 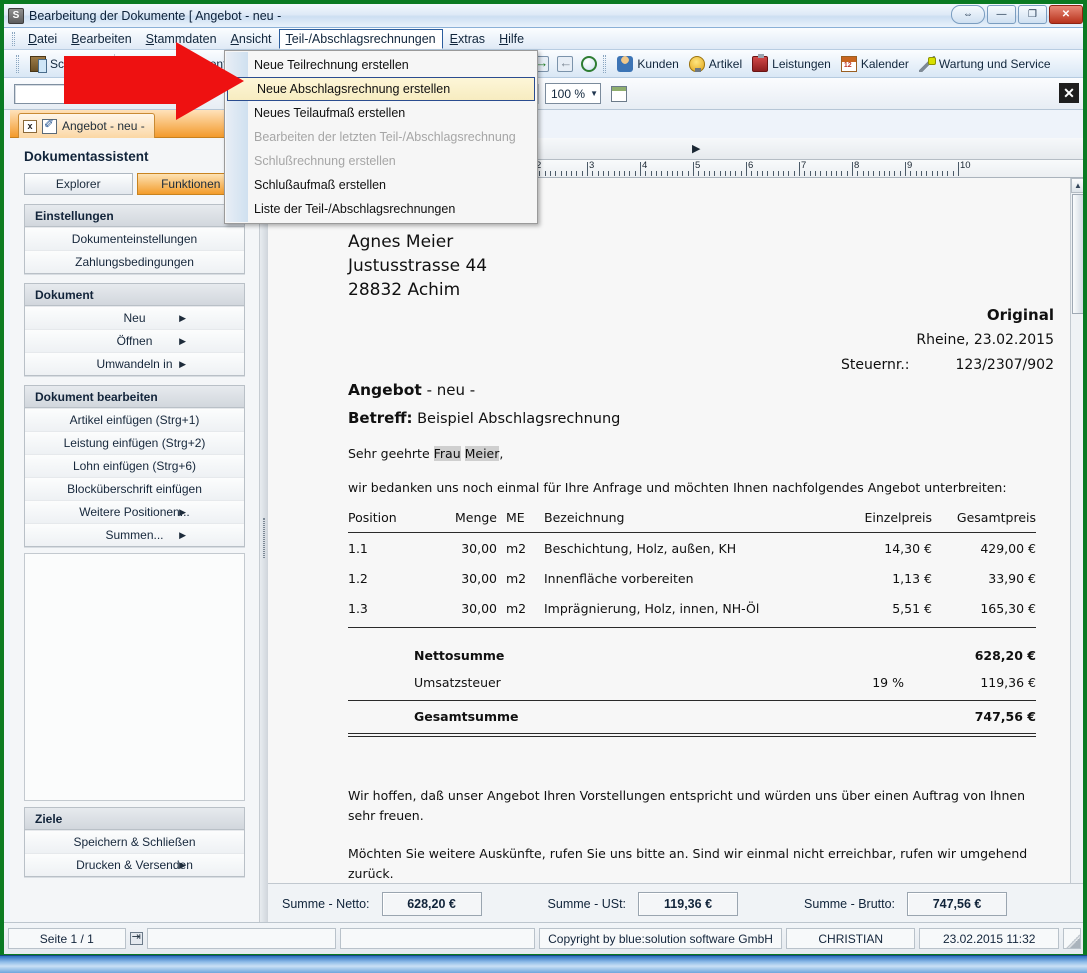 I want to click on menu-option-neues-teilaufmass: Neues Teilaufmaß erstellen, so click(x=381, y=113).